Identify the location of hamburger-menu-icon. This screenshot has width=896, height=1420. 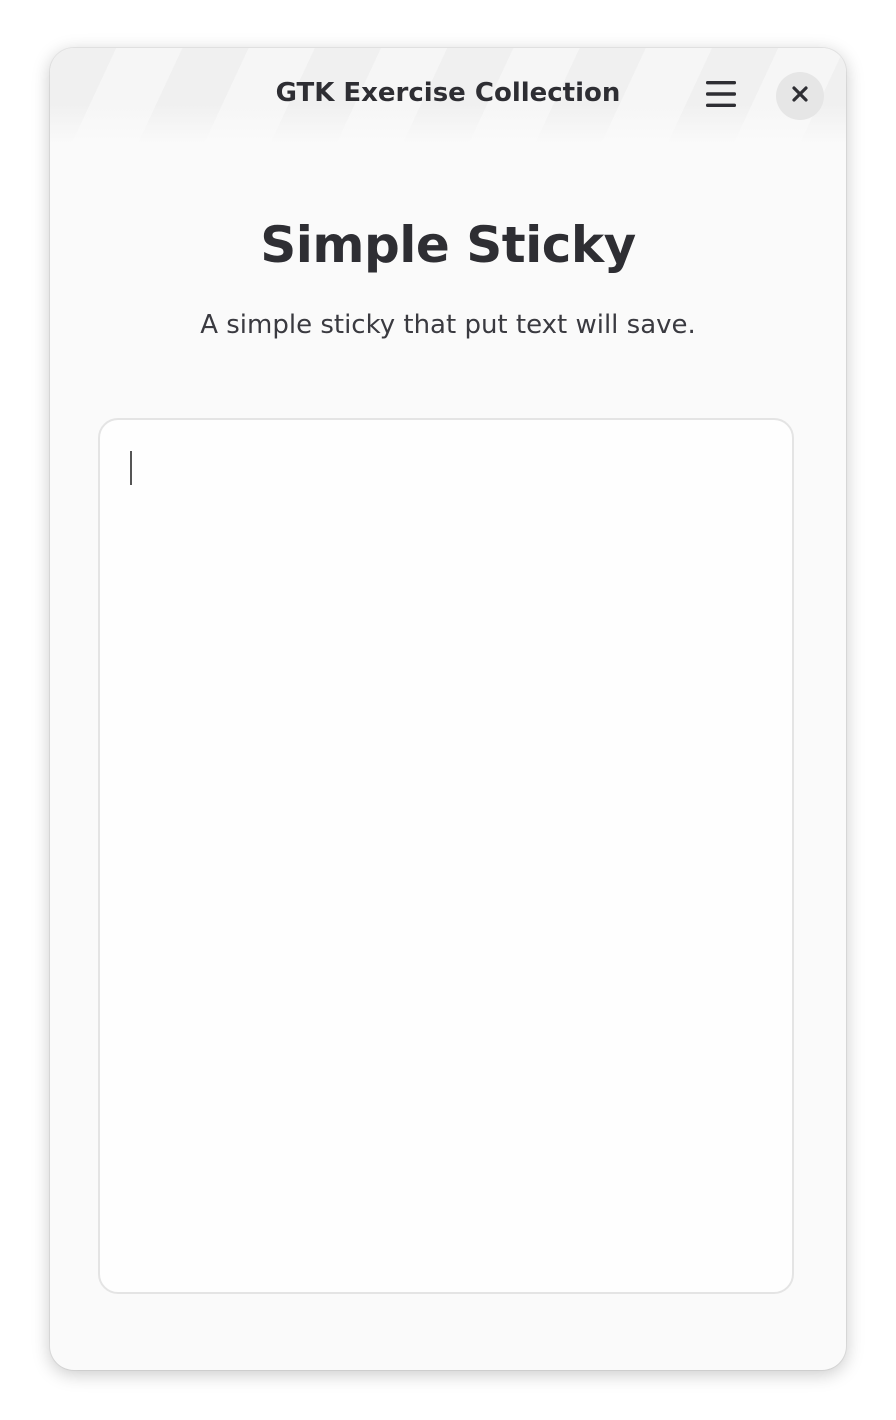
(721, 96).